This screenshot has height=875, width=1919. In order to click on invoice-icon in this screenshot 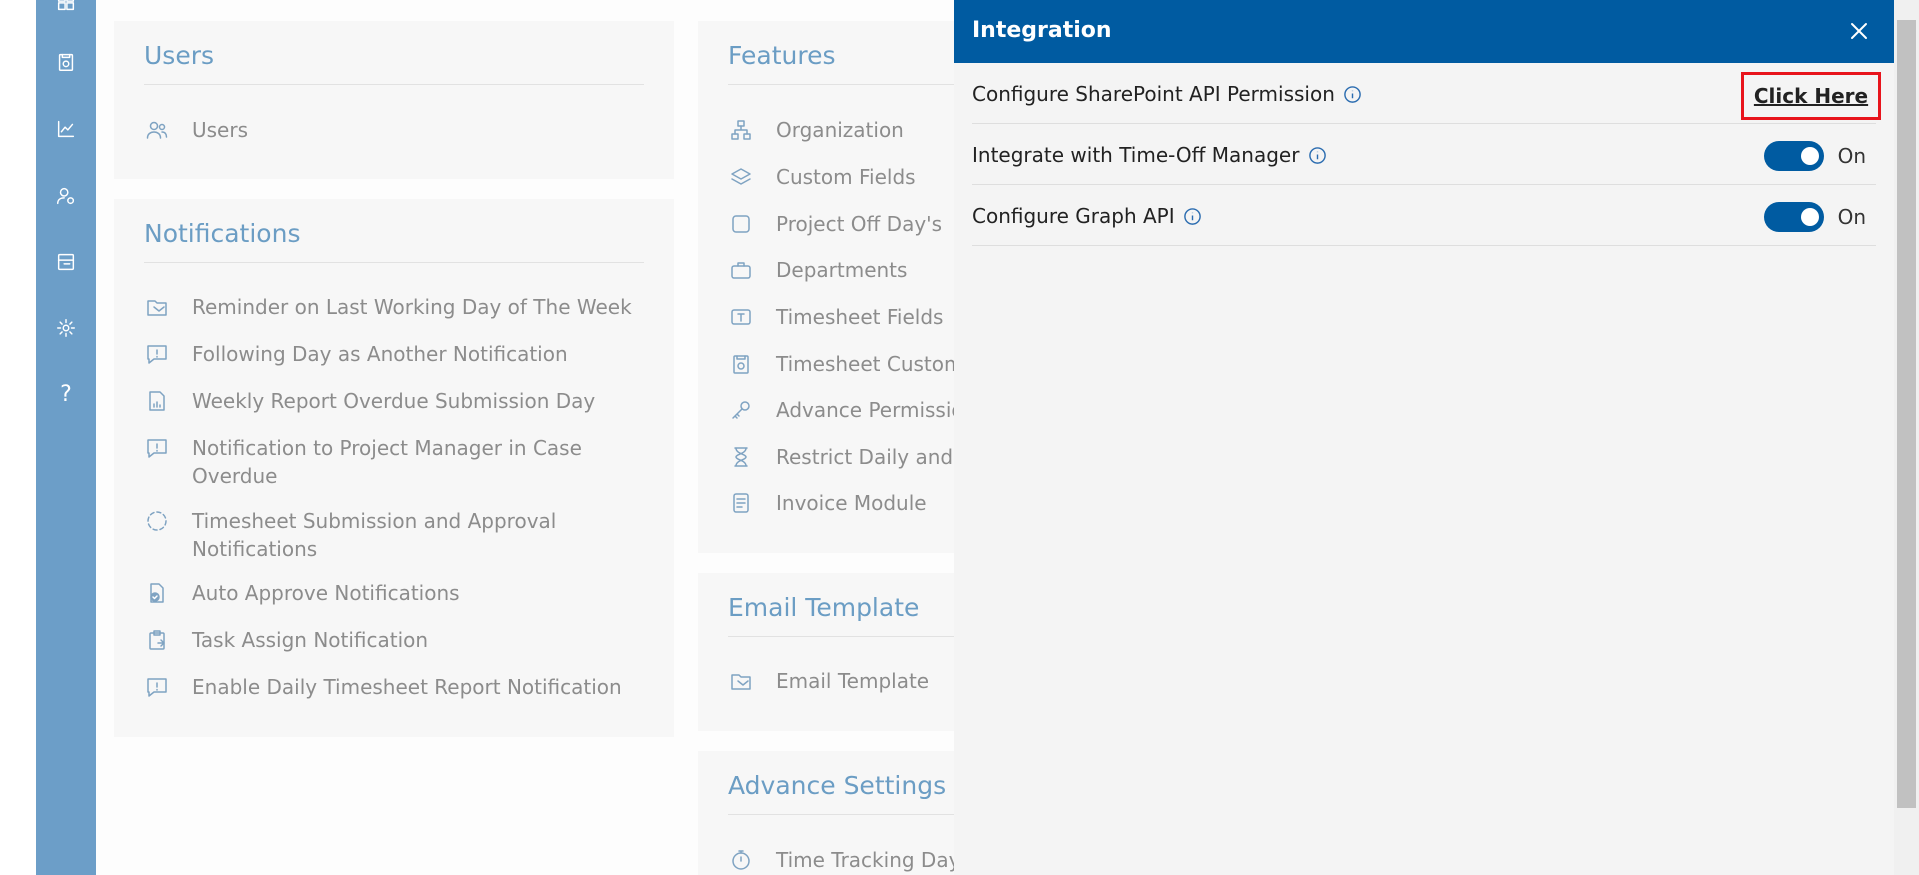, I will do `click(741, 503)`.